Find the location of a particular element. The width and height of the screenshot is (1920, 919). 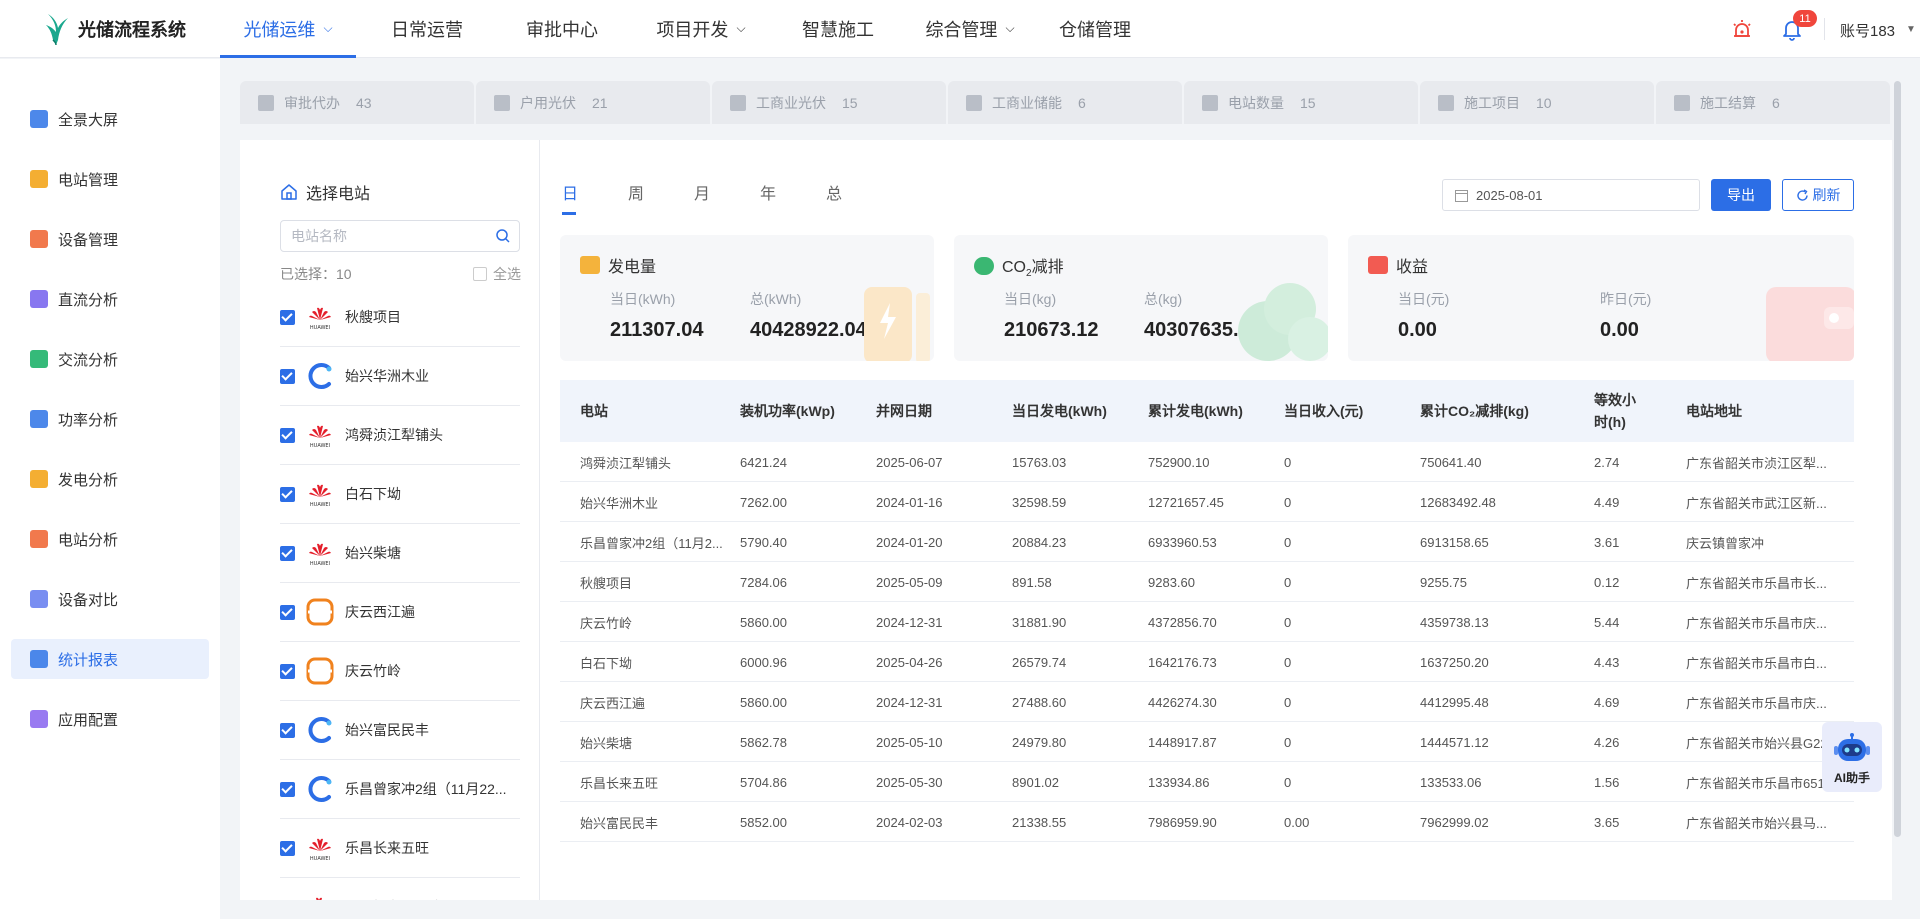

chevron-down-icon: ⌵ is located at coordinates (1010, 28).